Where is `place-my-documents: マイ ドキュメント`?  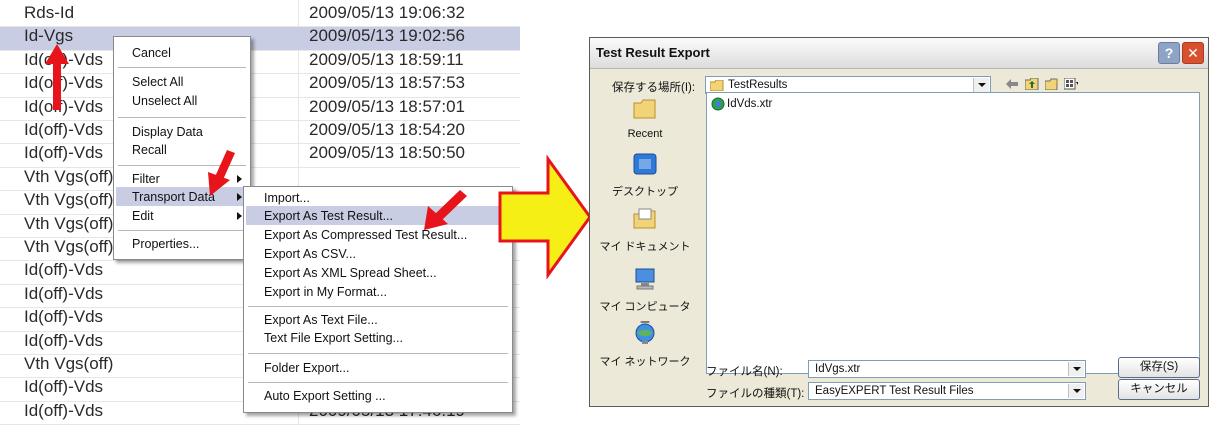 place-my-documents: マイ ドキュメント is located at coordinates (645, 233).